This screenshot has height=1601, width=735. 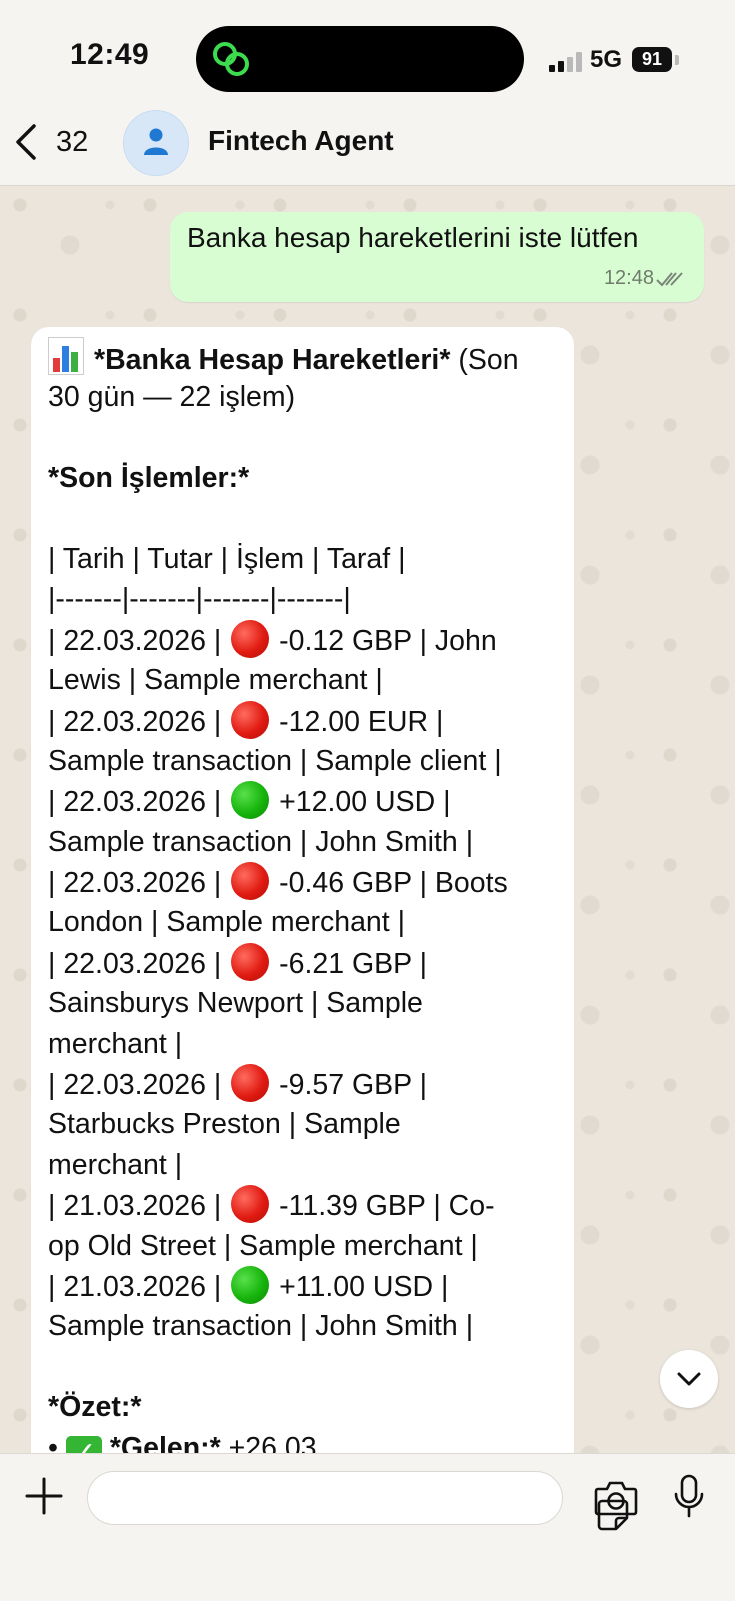 What do you see at coordinates (275, 760) in the screenshot?
I see `table-row-continuation: Sample transaction | Sample client |` at bounding box center [275, 760].